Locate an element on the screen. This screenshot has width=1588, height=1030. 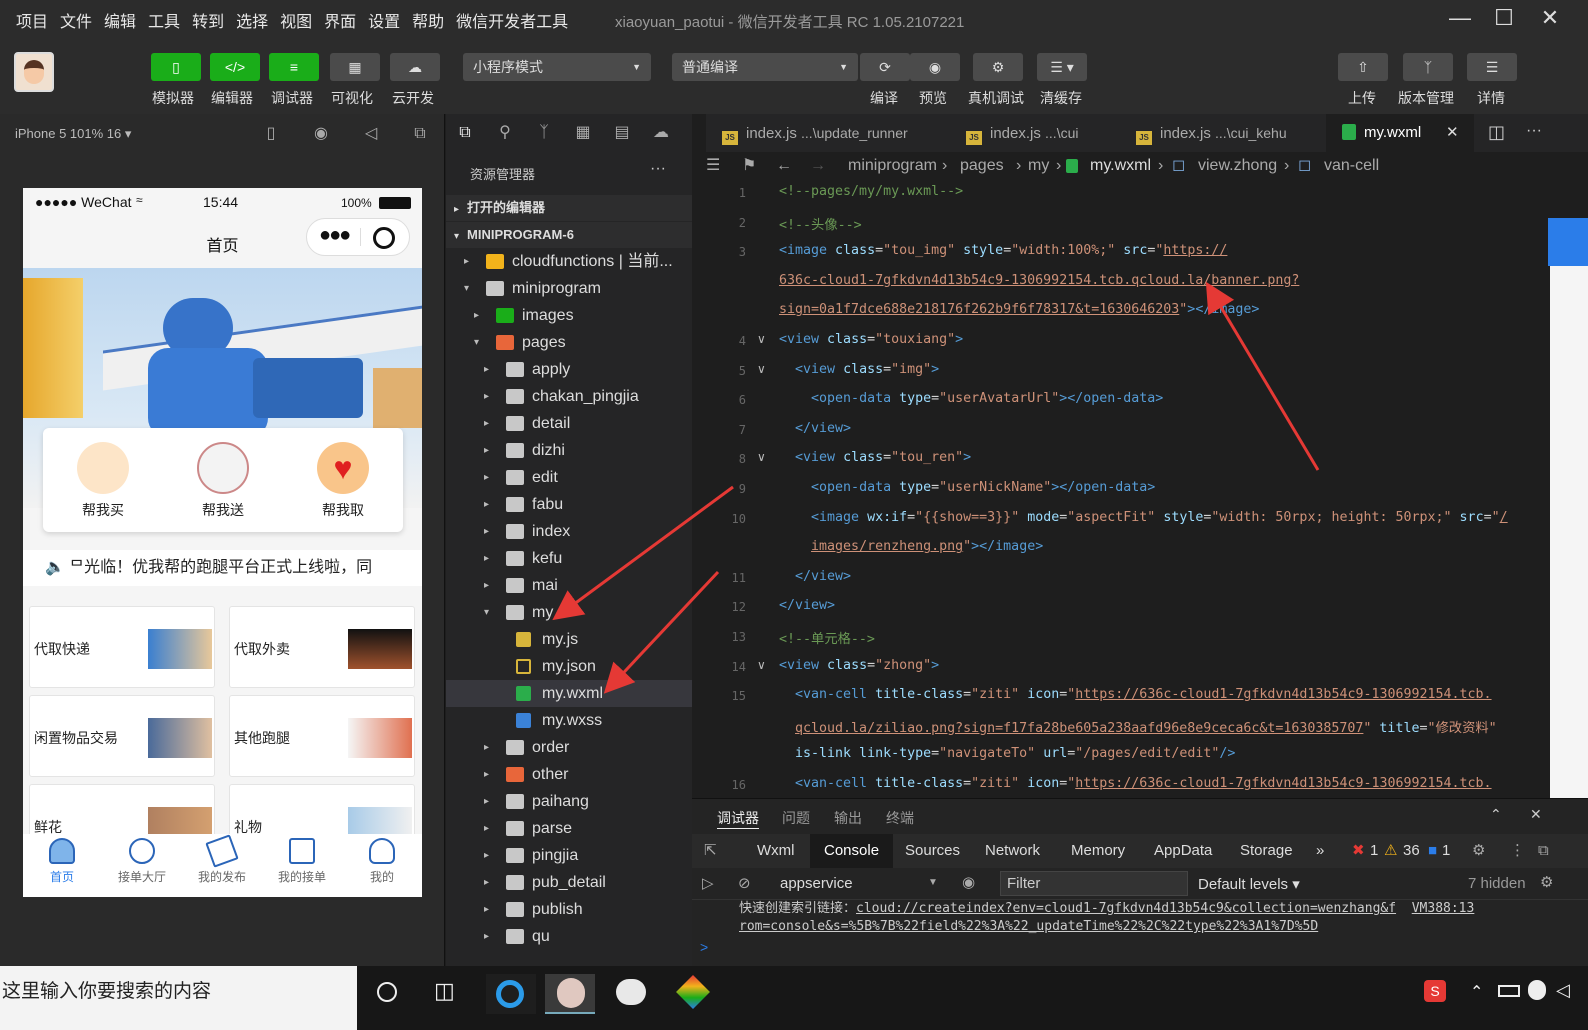
more-tabs: » is located at coordinates (1320, 851).